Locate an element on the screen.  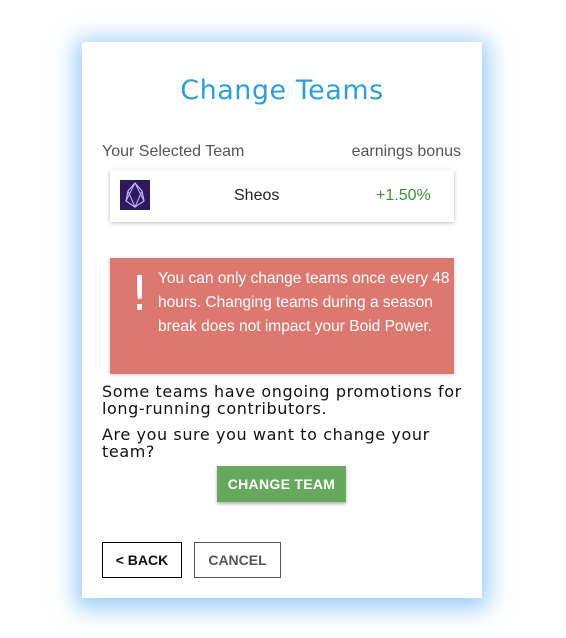
dialog-title: Change Teams is located at coordinates (282, 90).